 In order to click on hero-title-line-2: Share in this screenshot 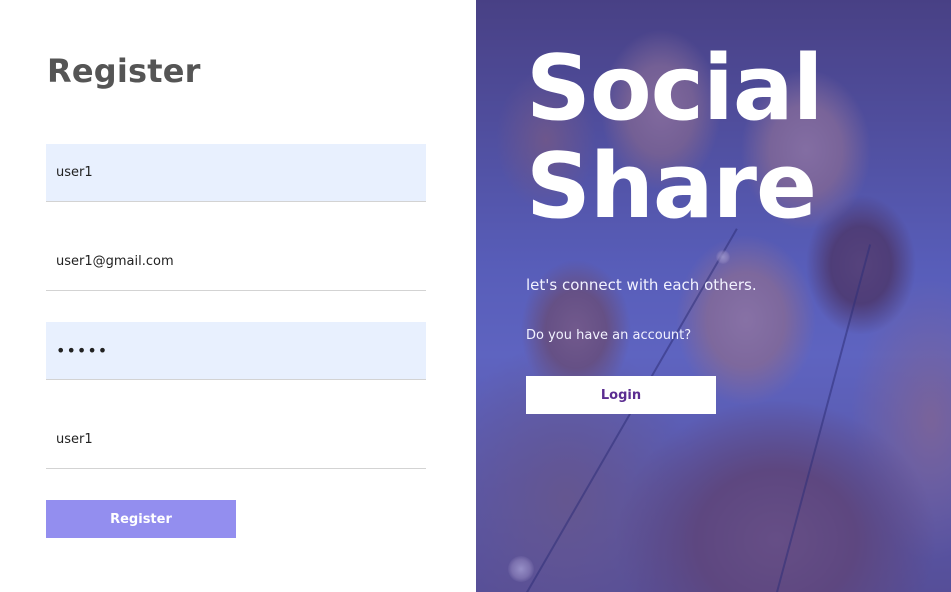, I will do `click(671, 186)`.